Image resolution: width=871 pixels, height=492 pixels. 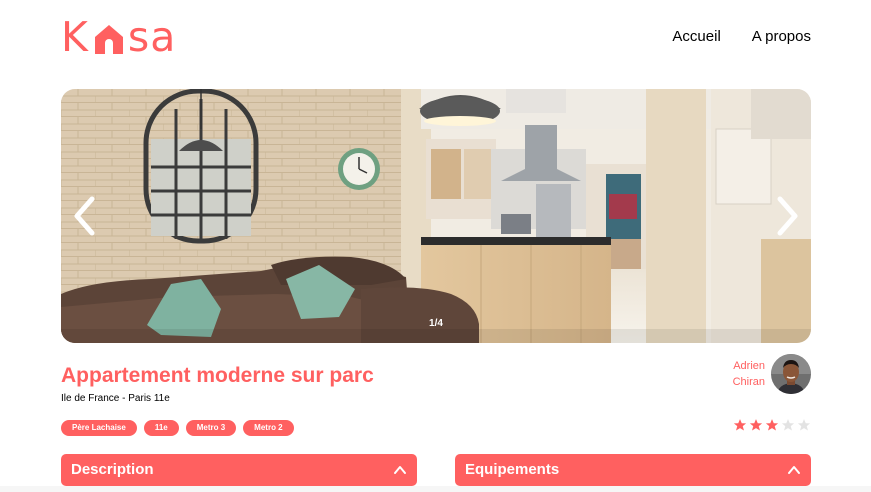 I want to click on house-icon, so click(x=108, y=39).